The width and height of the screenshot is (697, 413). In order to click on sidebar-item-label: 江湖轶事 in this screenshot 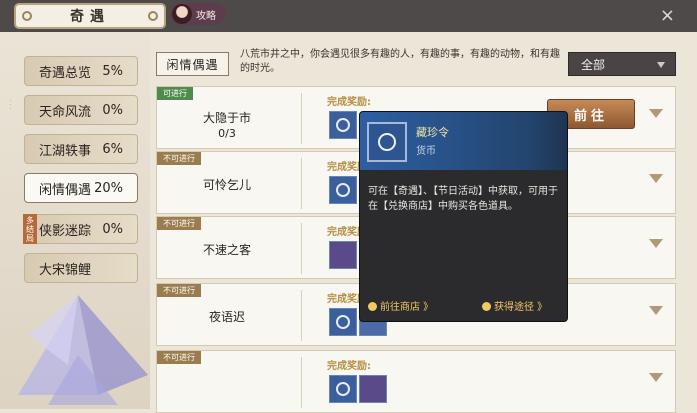, I will do `click(65, 151)`.